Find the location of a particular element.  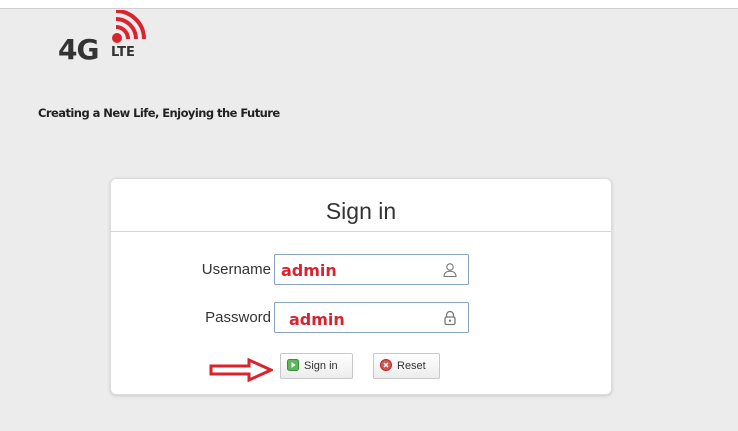

arrow-right-icon is located at coordinates (241, 370).